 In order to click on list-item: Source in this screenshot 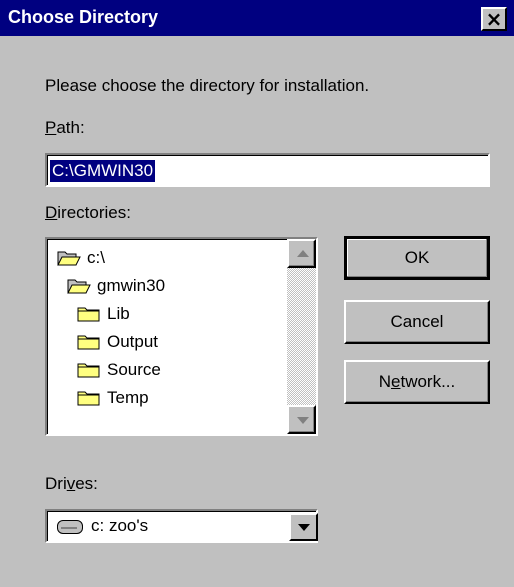, I will do `click(119, 370)`.